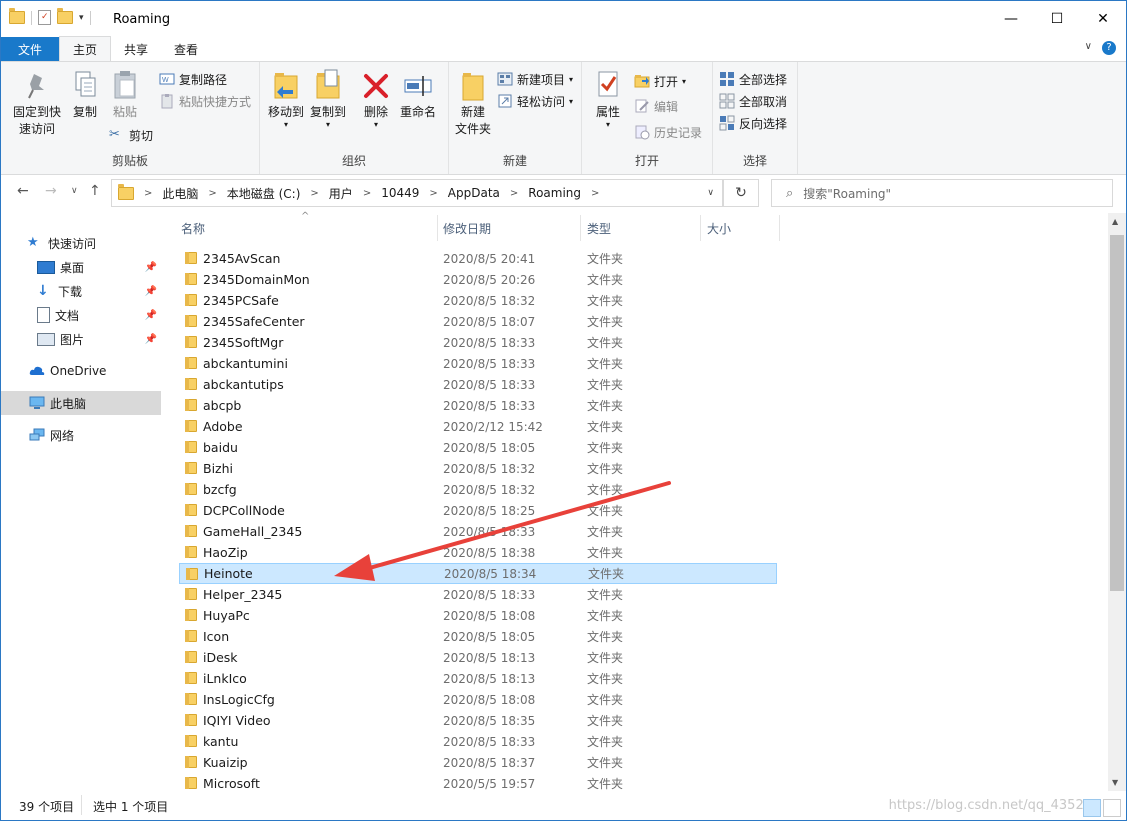 The height and width of the screenshot is (821, 1127). I want to click on arrow-shaft, so click(514, 527).